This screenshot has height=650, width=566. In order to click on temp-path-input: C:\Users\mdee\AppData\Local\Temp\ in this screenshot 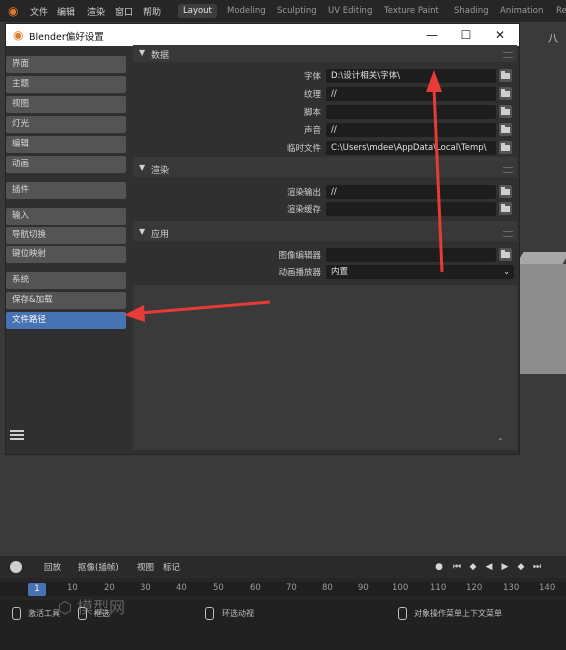, I will do `click(411, 148)`.